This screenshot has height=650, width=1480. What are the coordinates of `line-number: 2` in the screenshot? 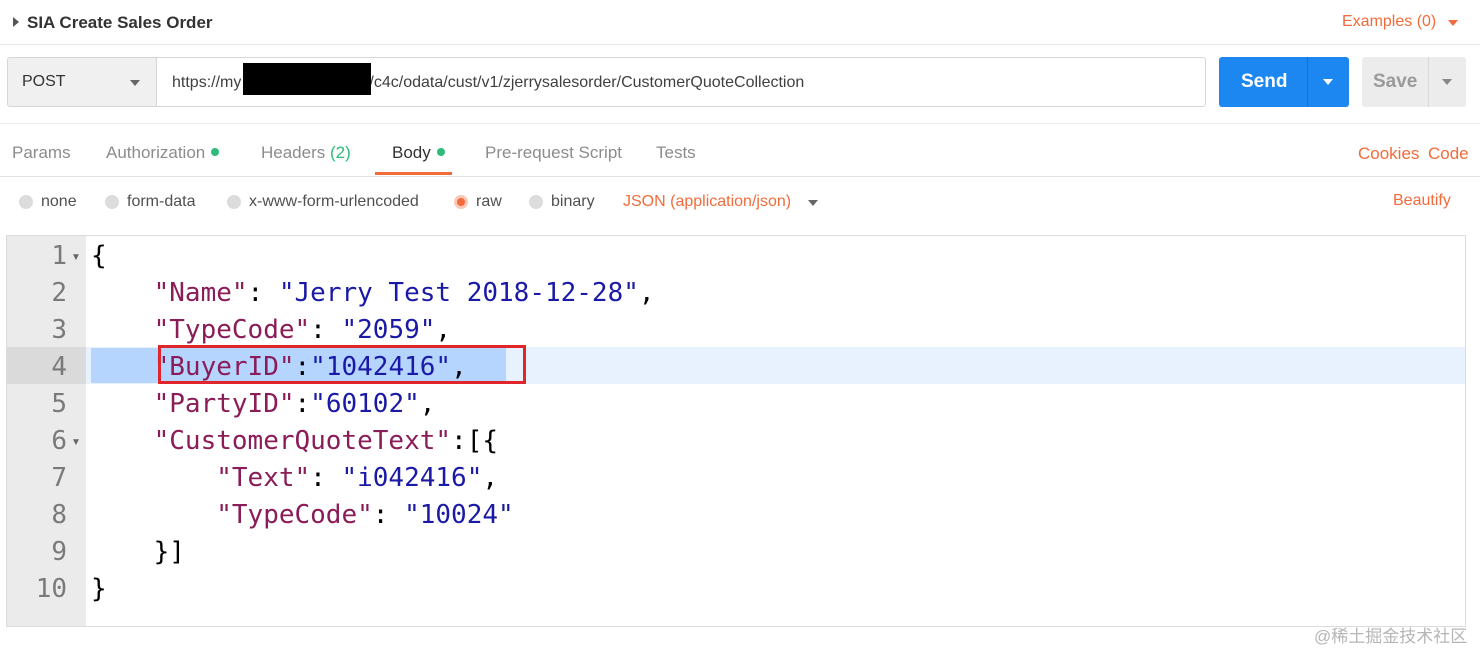 It's located at (59, 293).